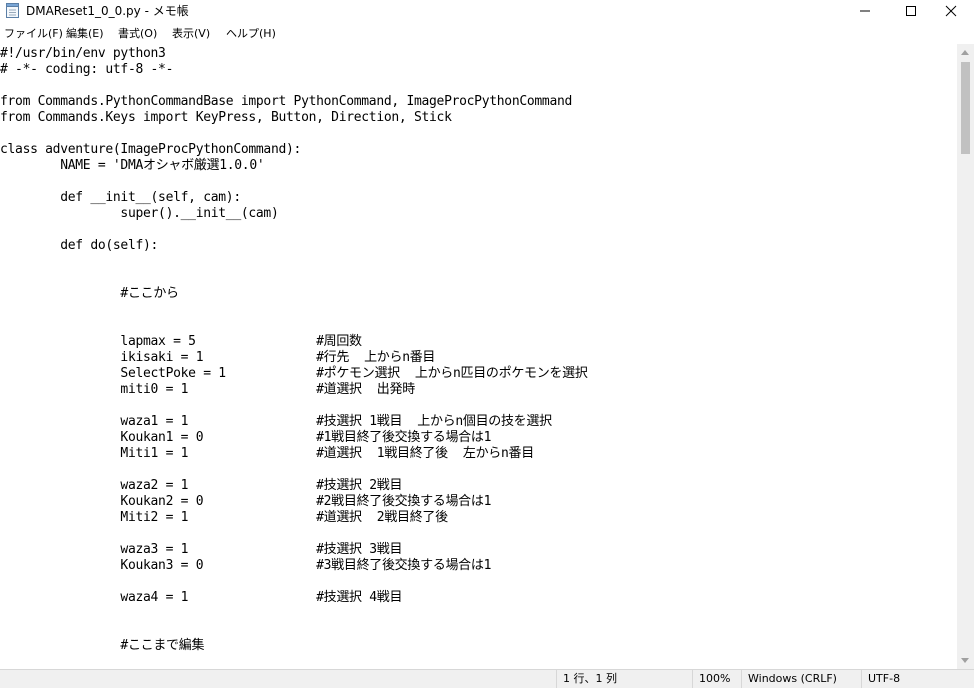 The width and height of the screenshot is (974, 688). I want to click on code-line: Koukan2 = 0 #2戦目終了後交換する場合は1, so click(246, 501).